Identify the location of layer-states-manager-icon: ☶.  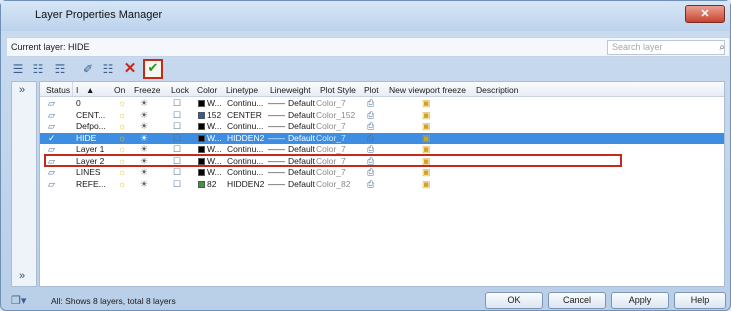
(60, 69).